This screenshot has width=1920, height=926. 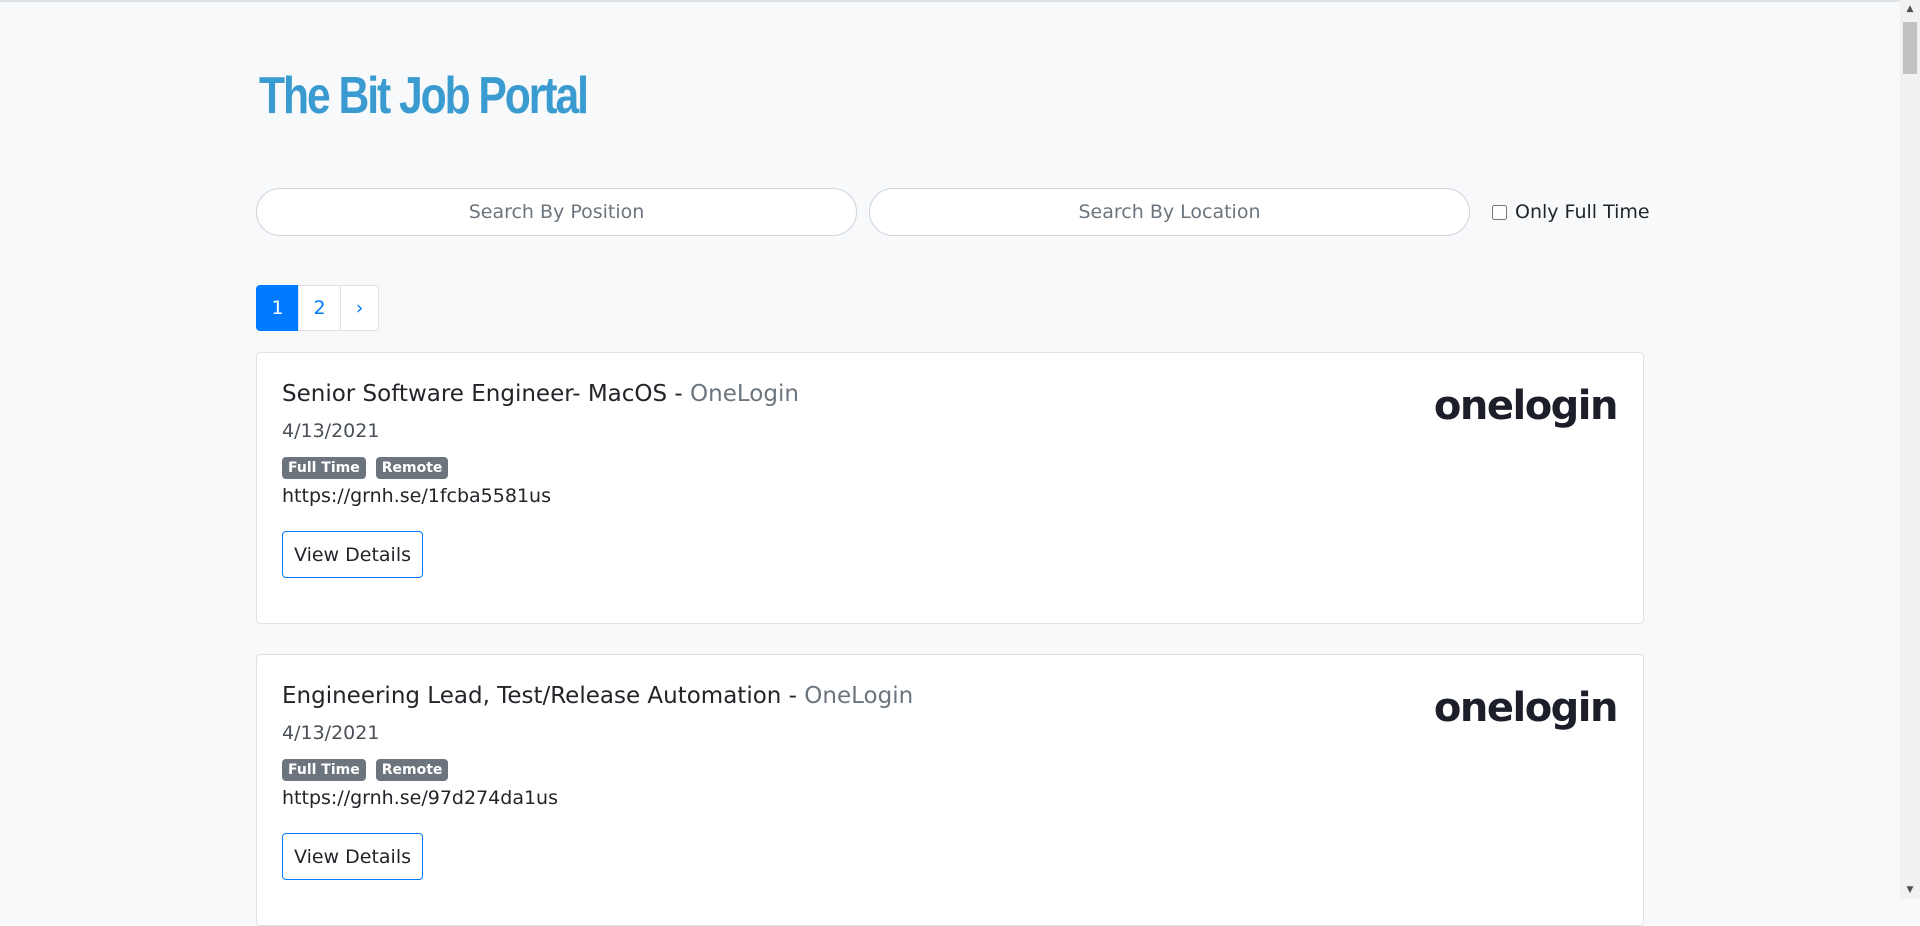 I want to click on scroll-up-arrow-icon: ▲, so click(x=1910, y=8).